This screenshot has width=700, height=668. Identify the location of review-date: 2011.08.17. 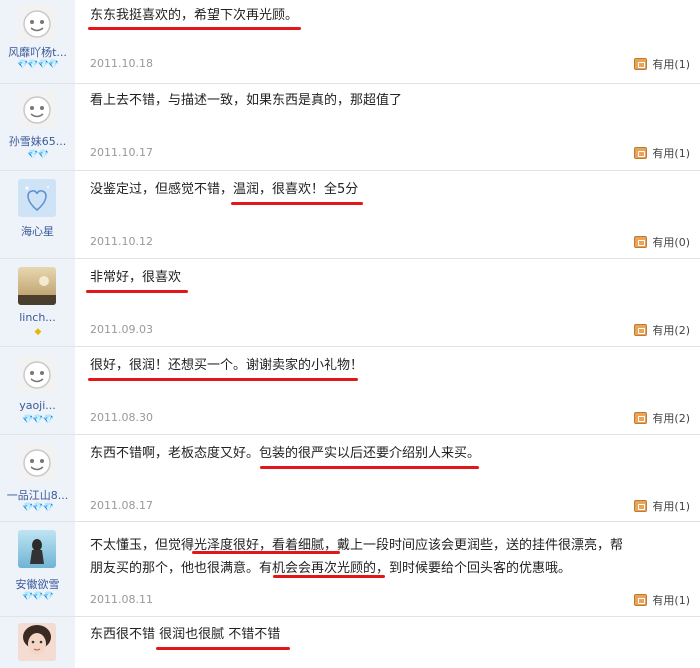
(121, 505).